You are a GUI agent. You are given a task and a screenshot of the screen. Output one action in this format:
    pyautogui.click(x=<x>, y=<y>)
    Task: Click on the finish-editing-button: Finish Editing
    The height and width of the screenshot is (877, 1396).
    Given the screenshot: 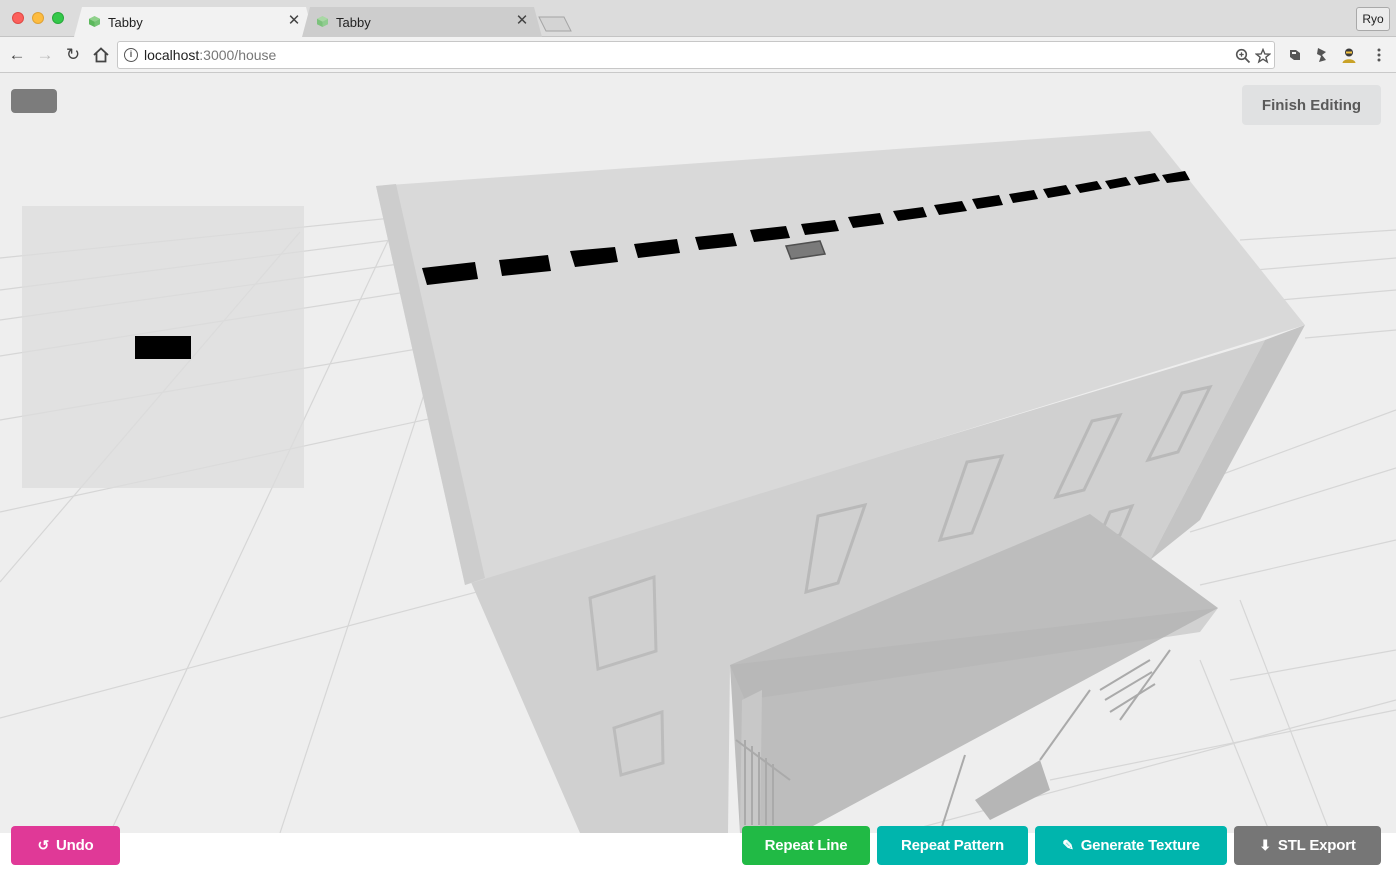 What is the action you would take?
    pyautogui.click(x=1311, y=105)
    